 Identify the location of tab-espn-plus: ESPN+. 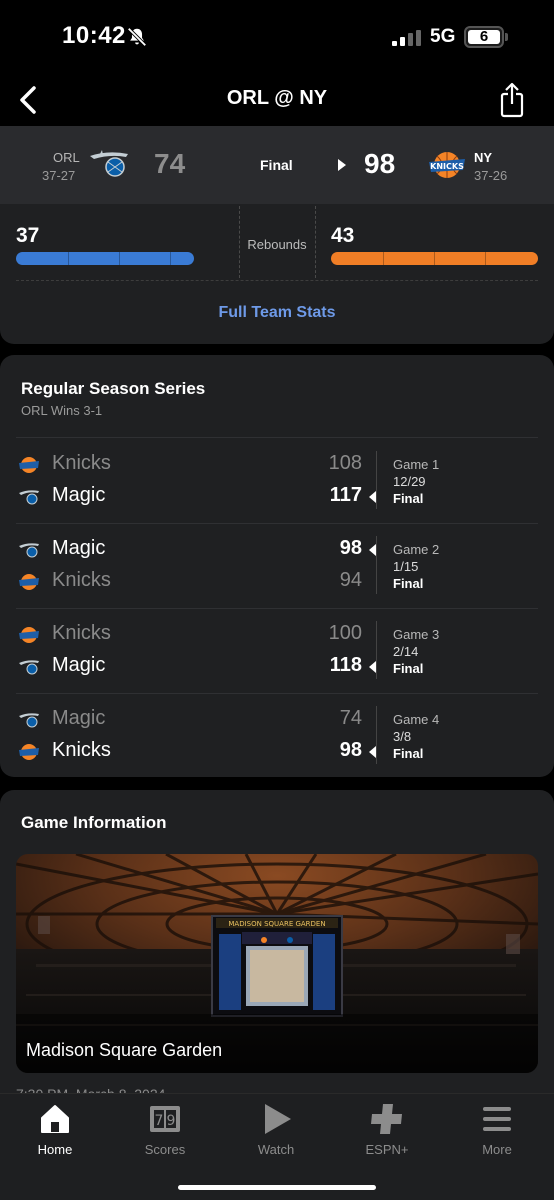
(387, 1129).